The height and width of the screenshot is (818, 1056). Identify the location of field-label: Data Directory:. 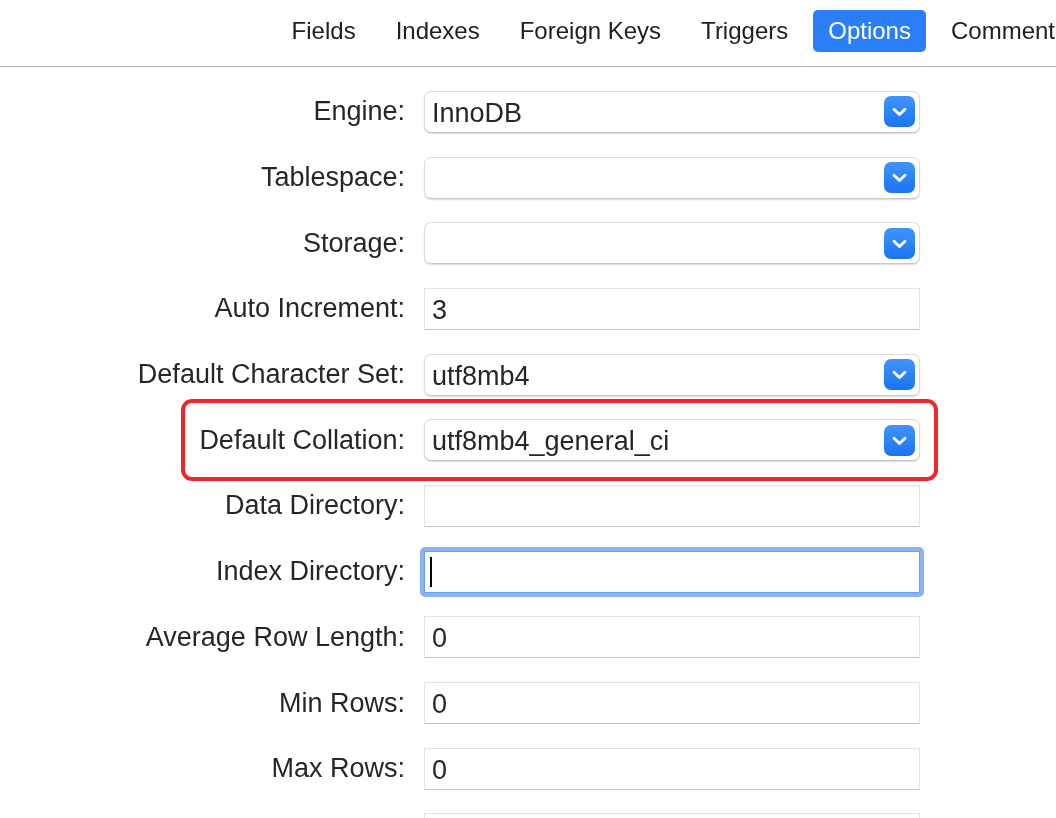
(314, 506).